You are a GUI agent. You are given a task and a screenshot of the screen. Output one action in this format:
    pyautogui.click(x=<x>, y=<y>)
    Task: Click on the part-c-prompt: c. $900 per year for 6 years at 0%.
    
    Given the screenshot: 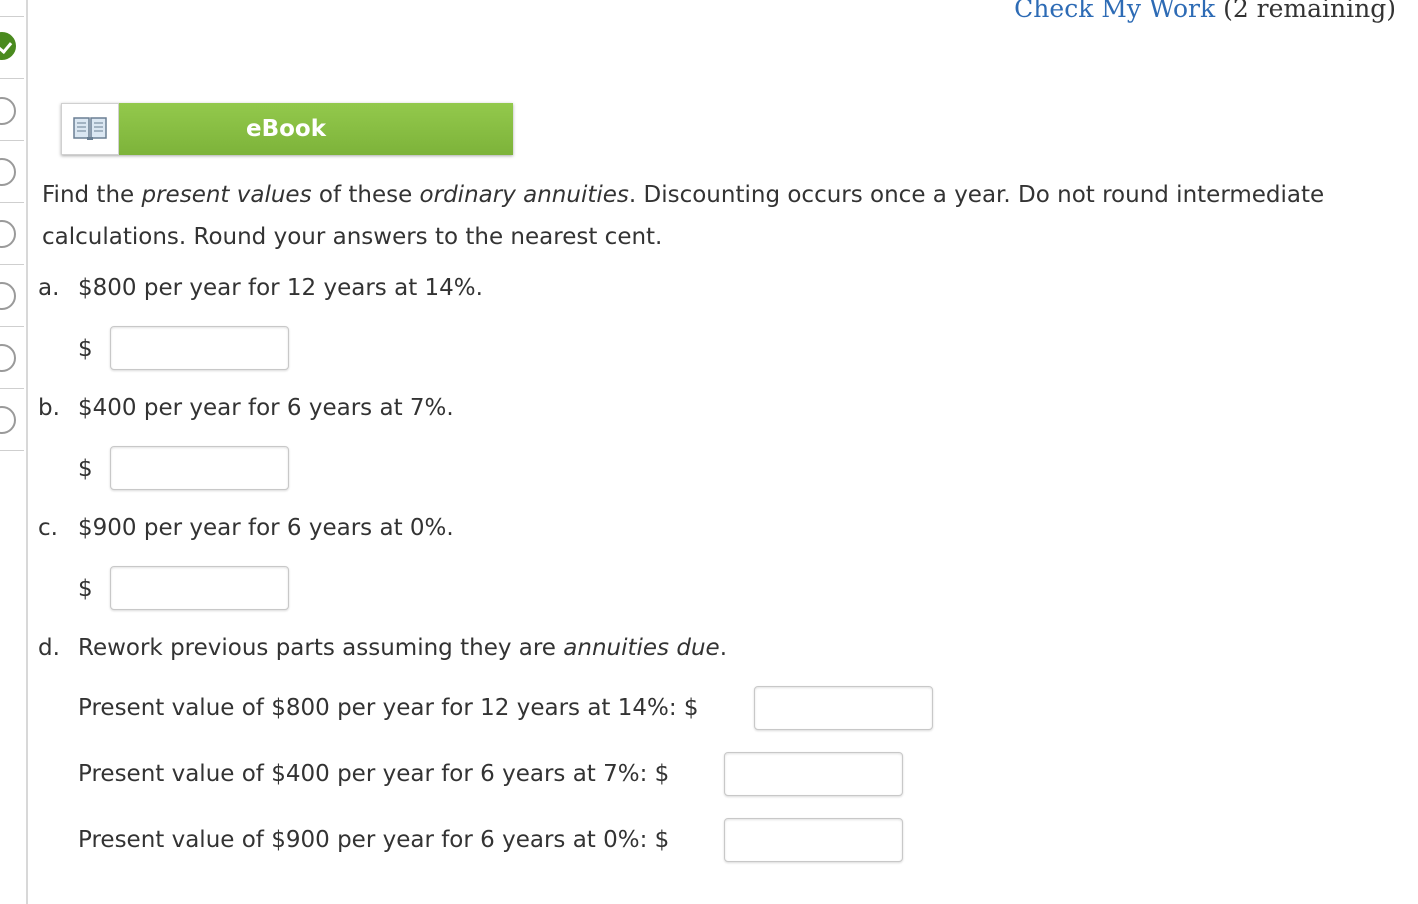 What is the action you would take?
    pyautogui.click(x=246, y=528)
    